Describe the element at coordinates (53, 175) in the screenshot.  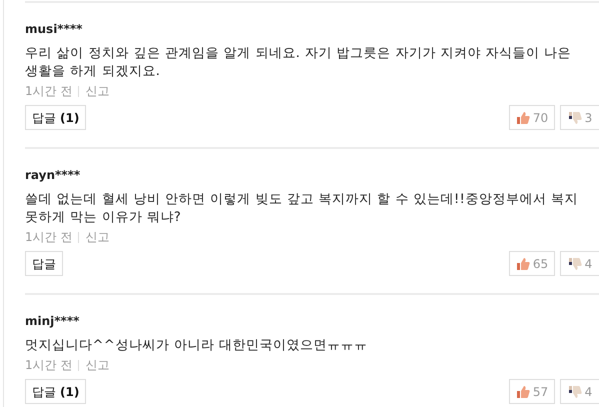
I see `username: rayn****` at that location.